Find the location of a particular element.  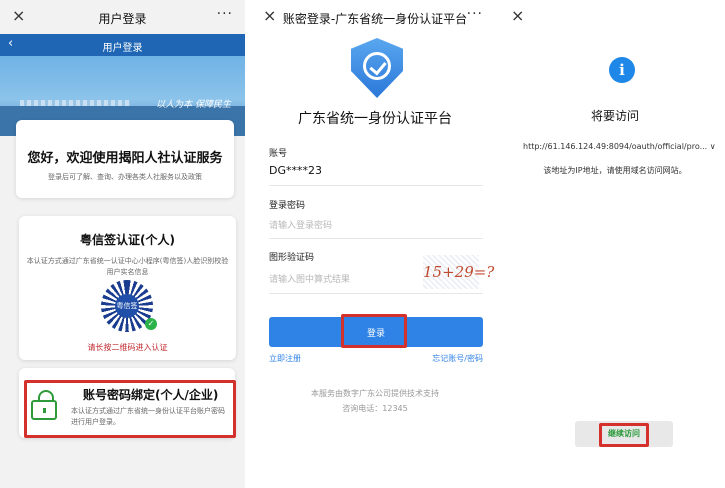

warning-title: 将要访问 is located at coordinates (614, 116).